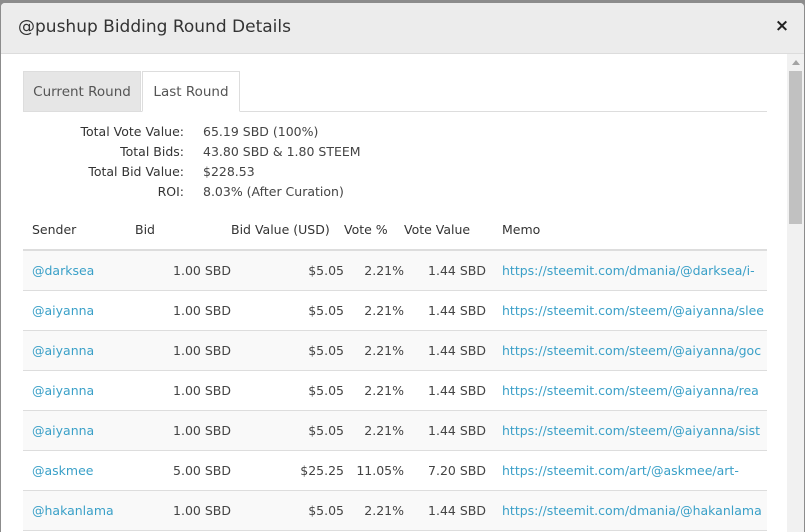 Image resolution: width=805 pixels, height=532 pixels. Describe the element at coordinates (632, 510) in the screenshot. I see `memo-link: https://steemit.com/dmania/@hakanlama` at that location.